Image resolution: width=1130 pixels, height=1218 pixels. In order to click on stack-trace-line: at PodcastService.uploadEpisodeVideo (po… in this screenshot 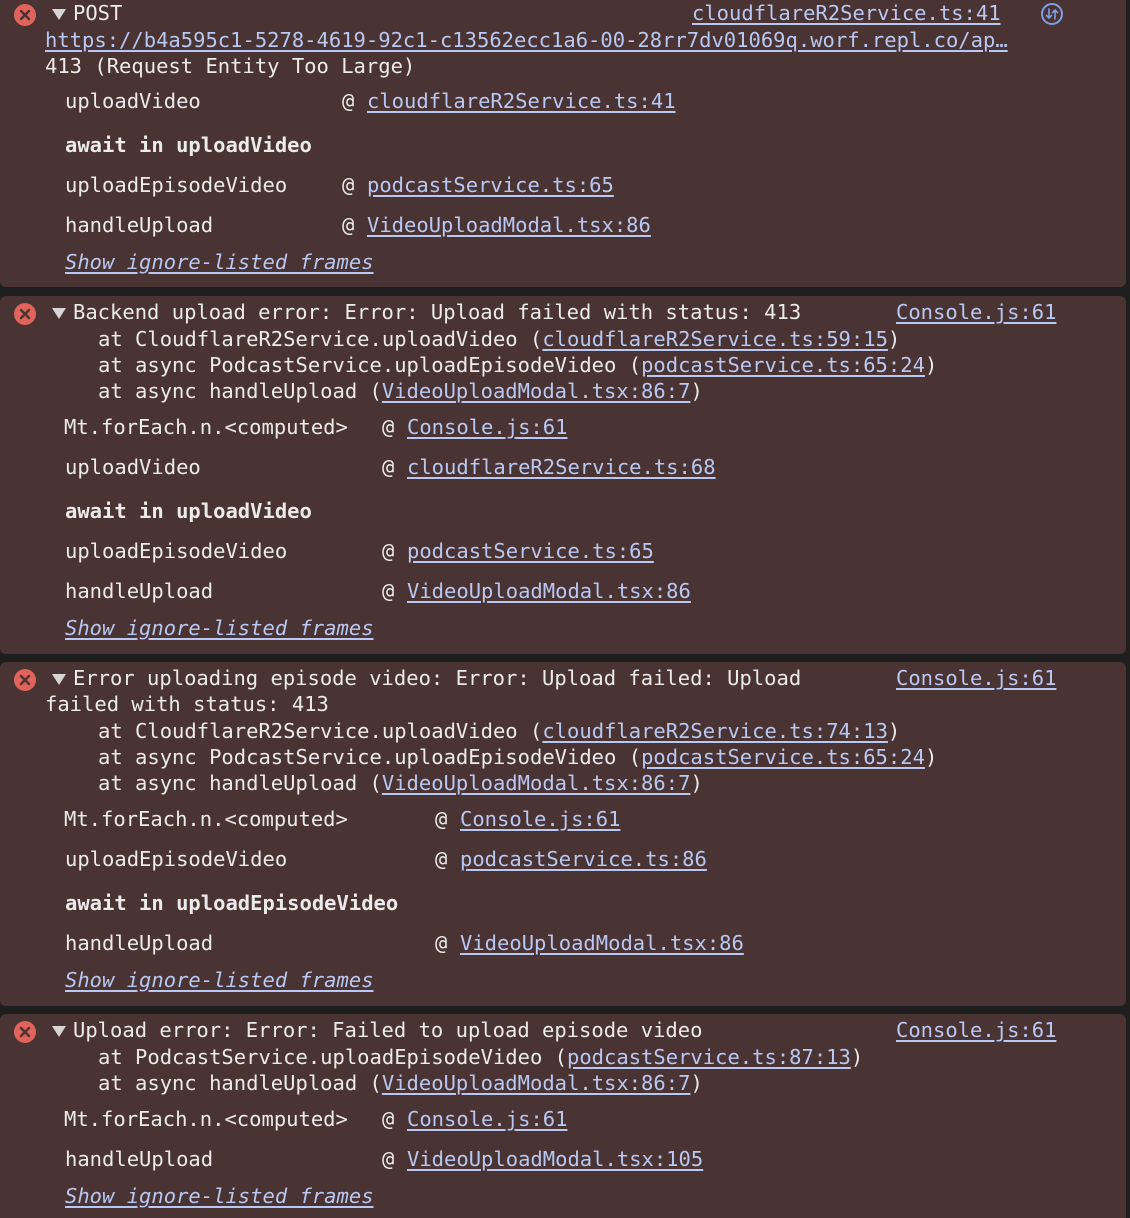, I will do `click(480, 1057)`.